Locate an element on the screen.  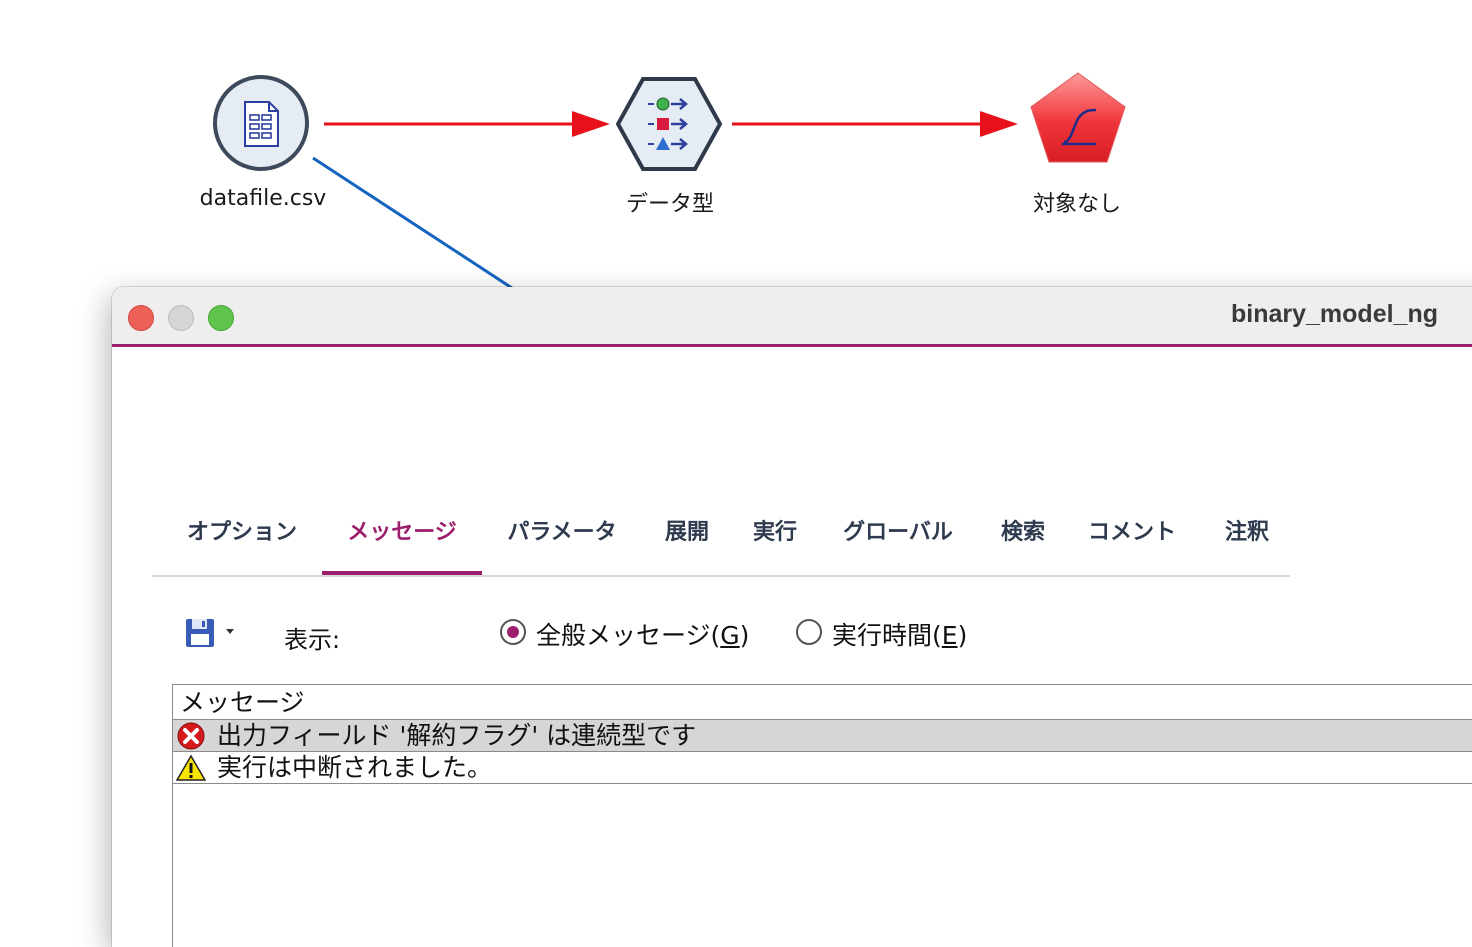
file-source-icon is located at coordinates (261, 123).